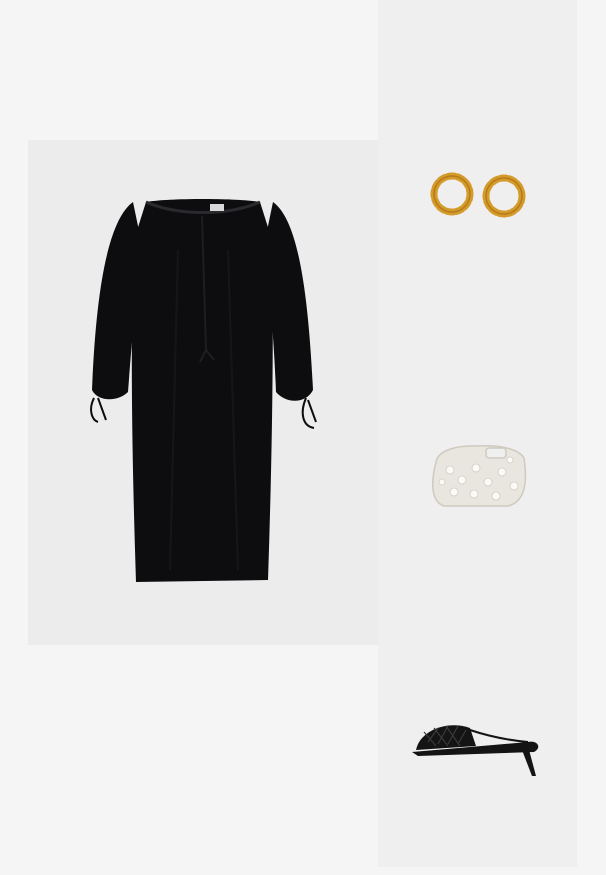 This screenshot has width=606, height=875. I want to click on earrings-product-card, so click(477, 145).